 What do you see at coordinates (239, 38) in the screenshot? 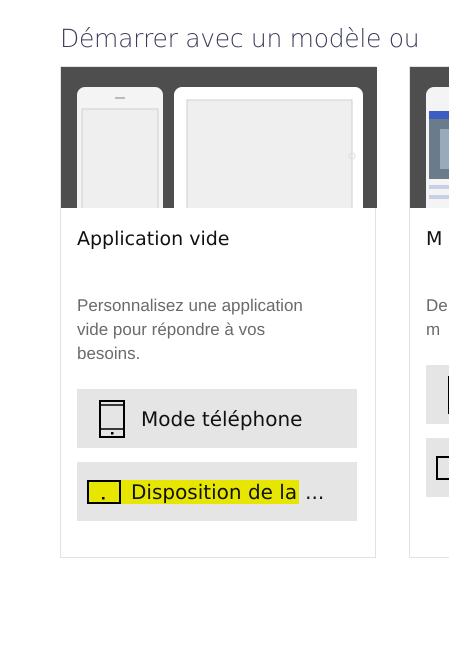
I see `page-heading: Démarrer avec un modèle ou` at bounding box center [239, 38].